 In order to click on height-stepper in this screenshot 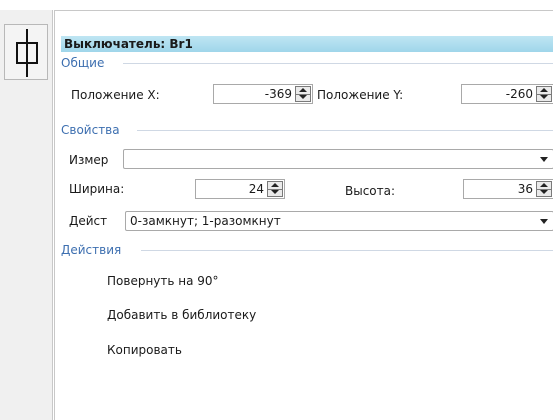, I will do `click(544, 189)`.